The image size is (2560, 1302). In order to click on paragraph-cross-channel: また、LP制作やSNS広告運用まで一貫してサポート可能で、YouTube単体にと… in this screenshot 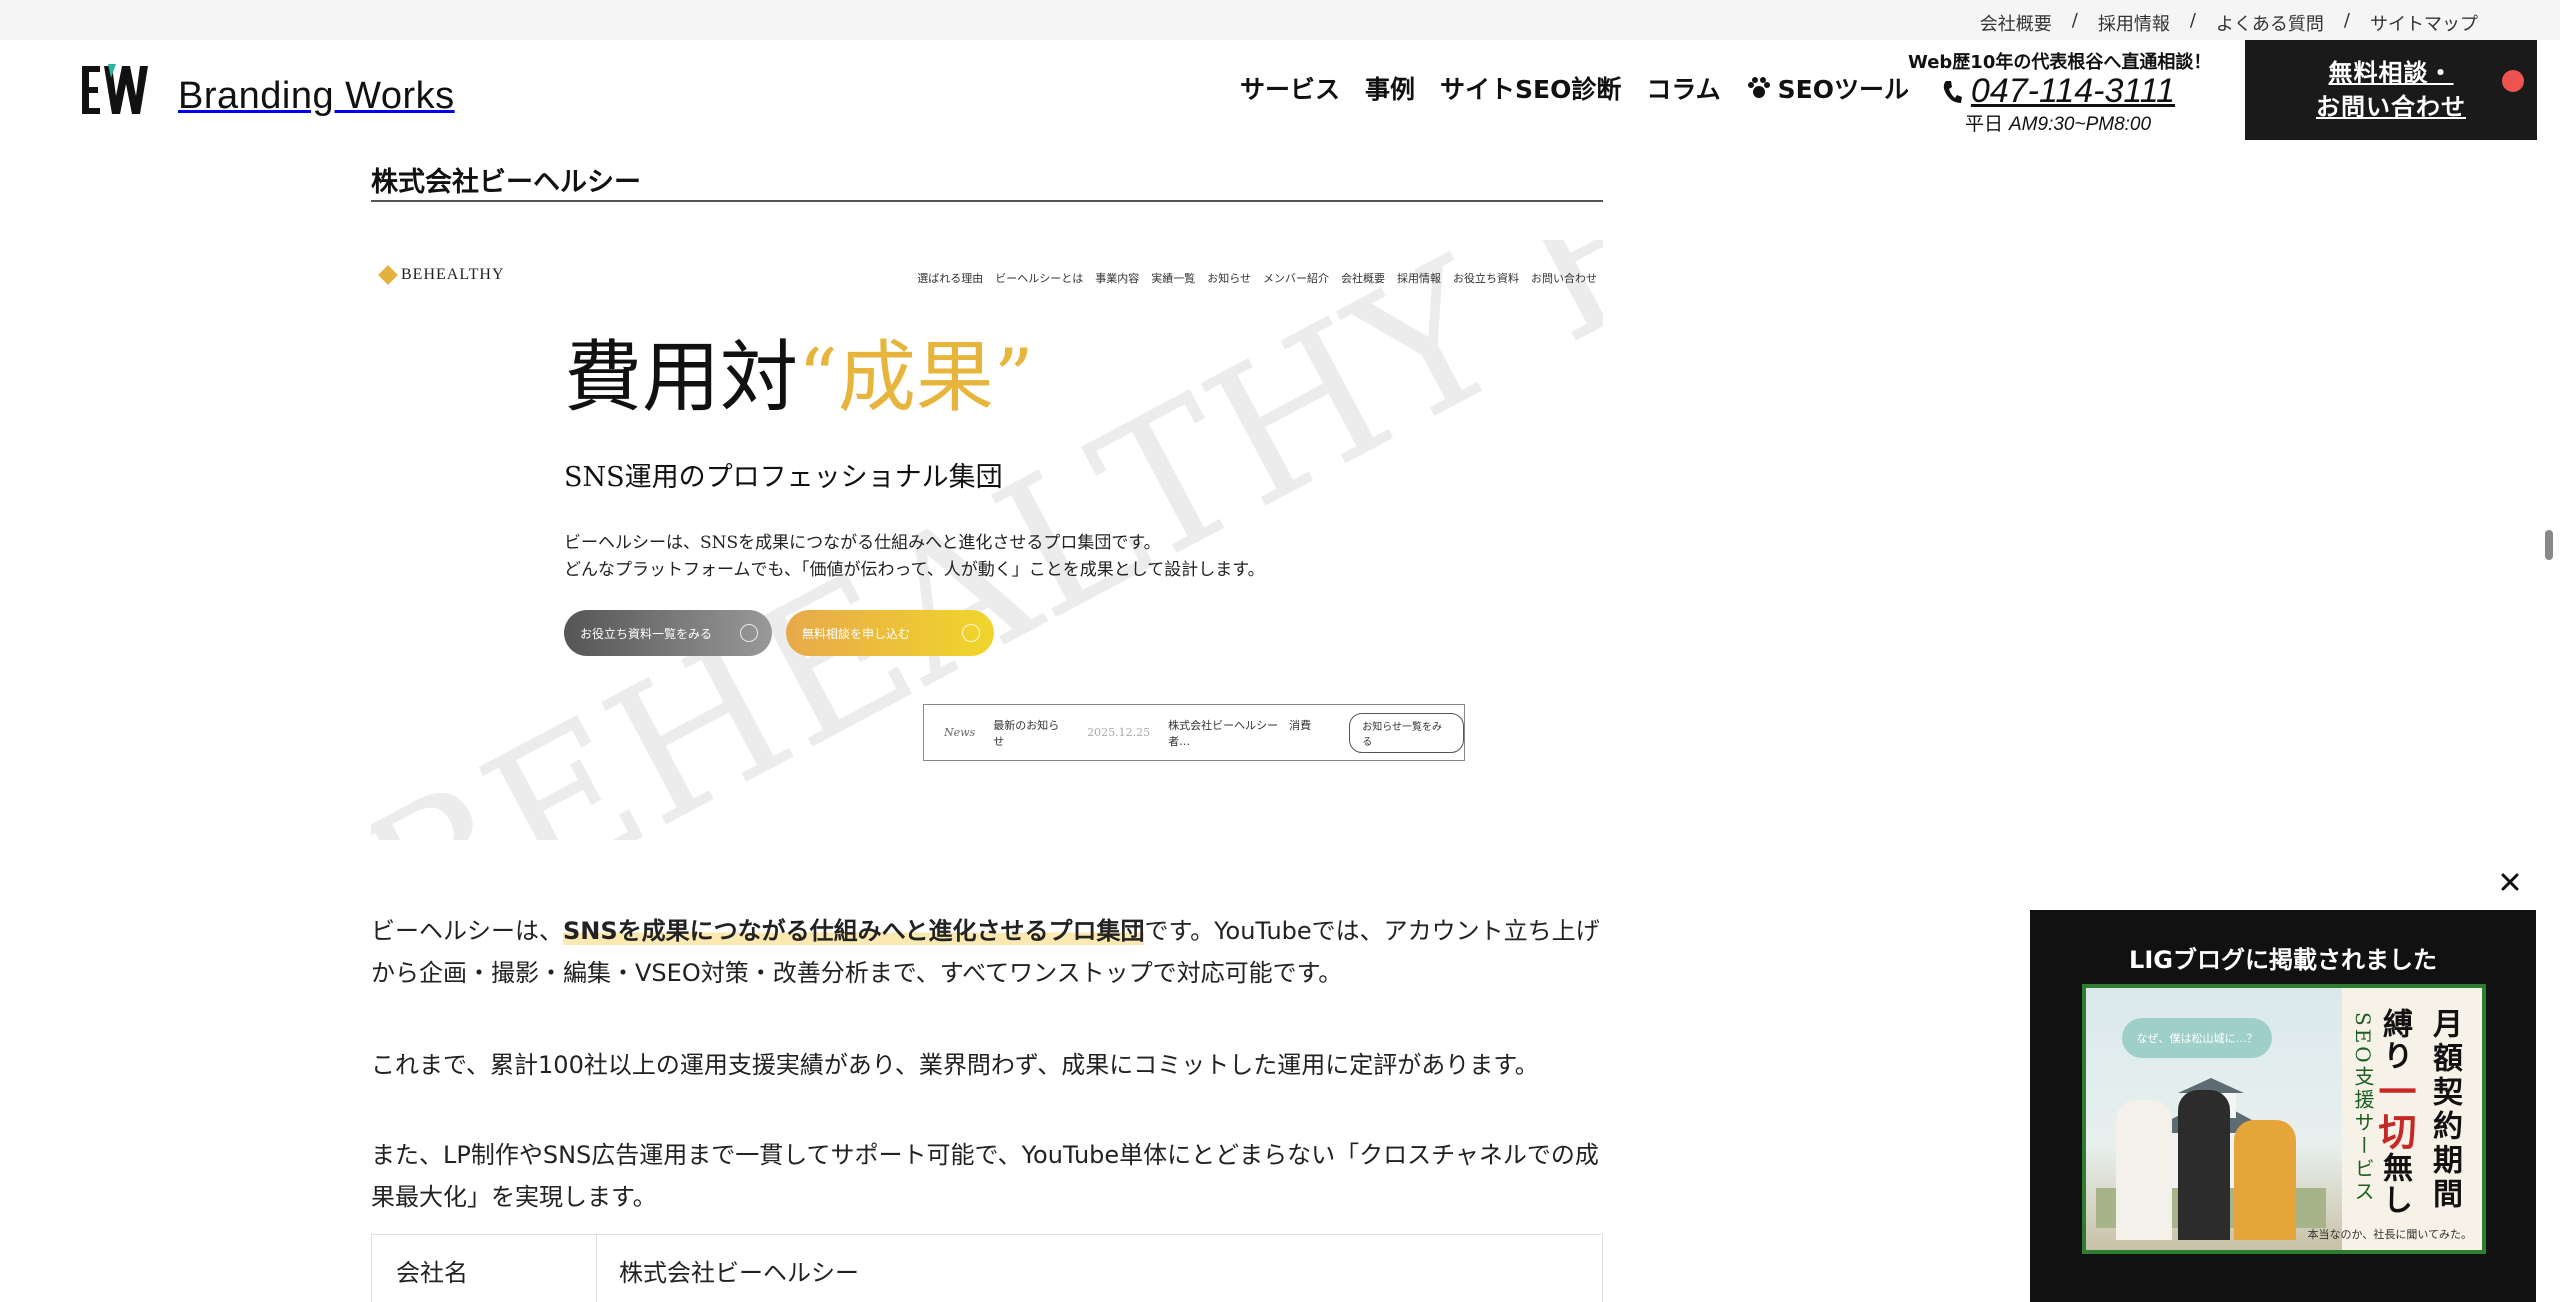, I will do `click(985, 1176)`.